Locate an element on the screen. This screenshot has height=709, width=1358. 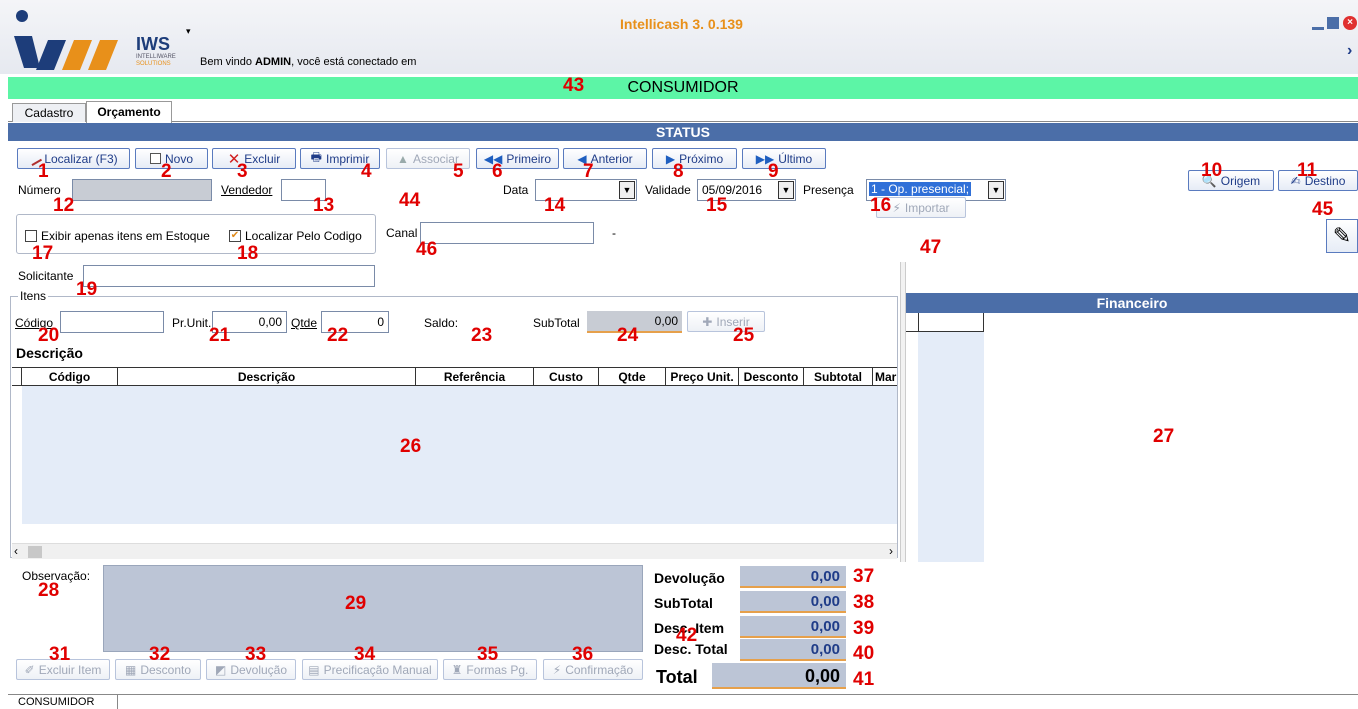
column-header-custo: Custo is located at coordinates (566, 376).